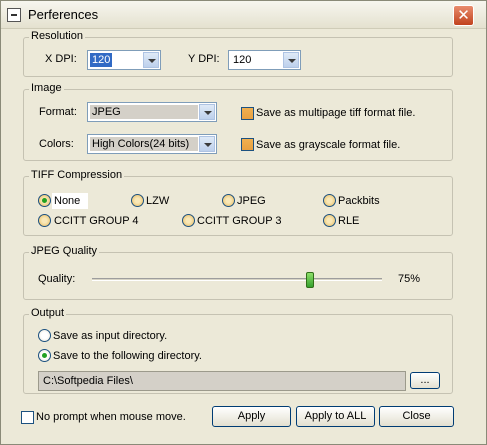  What do you see at coordinates (243, 15) in the screenshot?
I see `title-bar: Perferences ✕` at bounding box center [243, 15].